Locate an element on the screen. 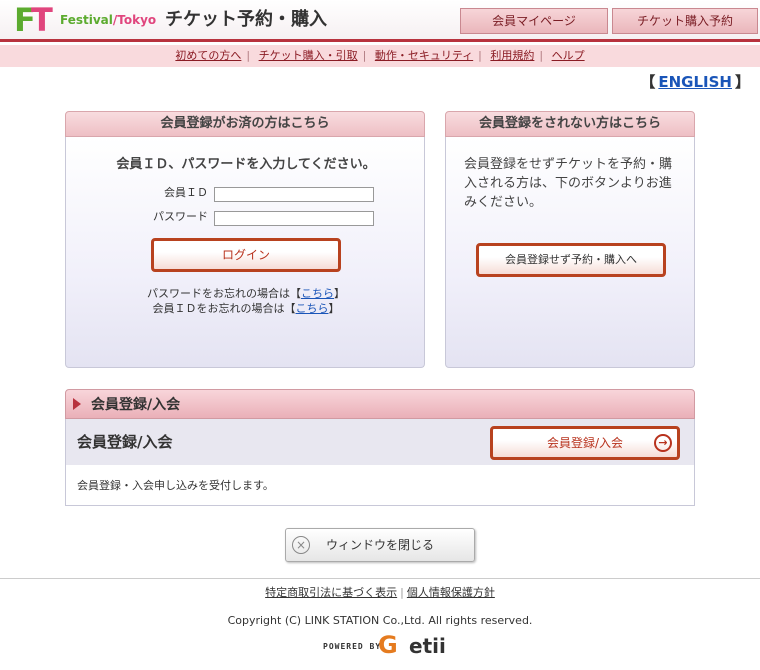  ticket-reservation-button: チケット購入予約 is located at coordinates (685, 21).